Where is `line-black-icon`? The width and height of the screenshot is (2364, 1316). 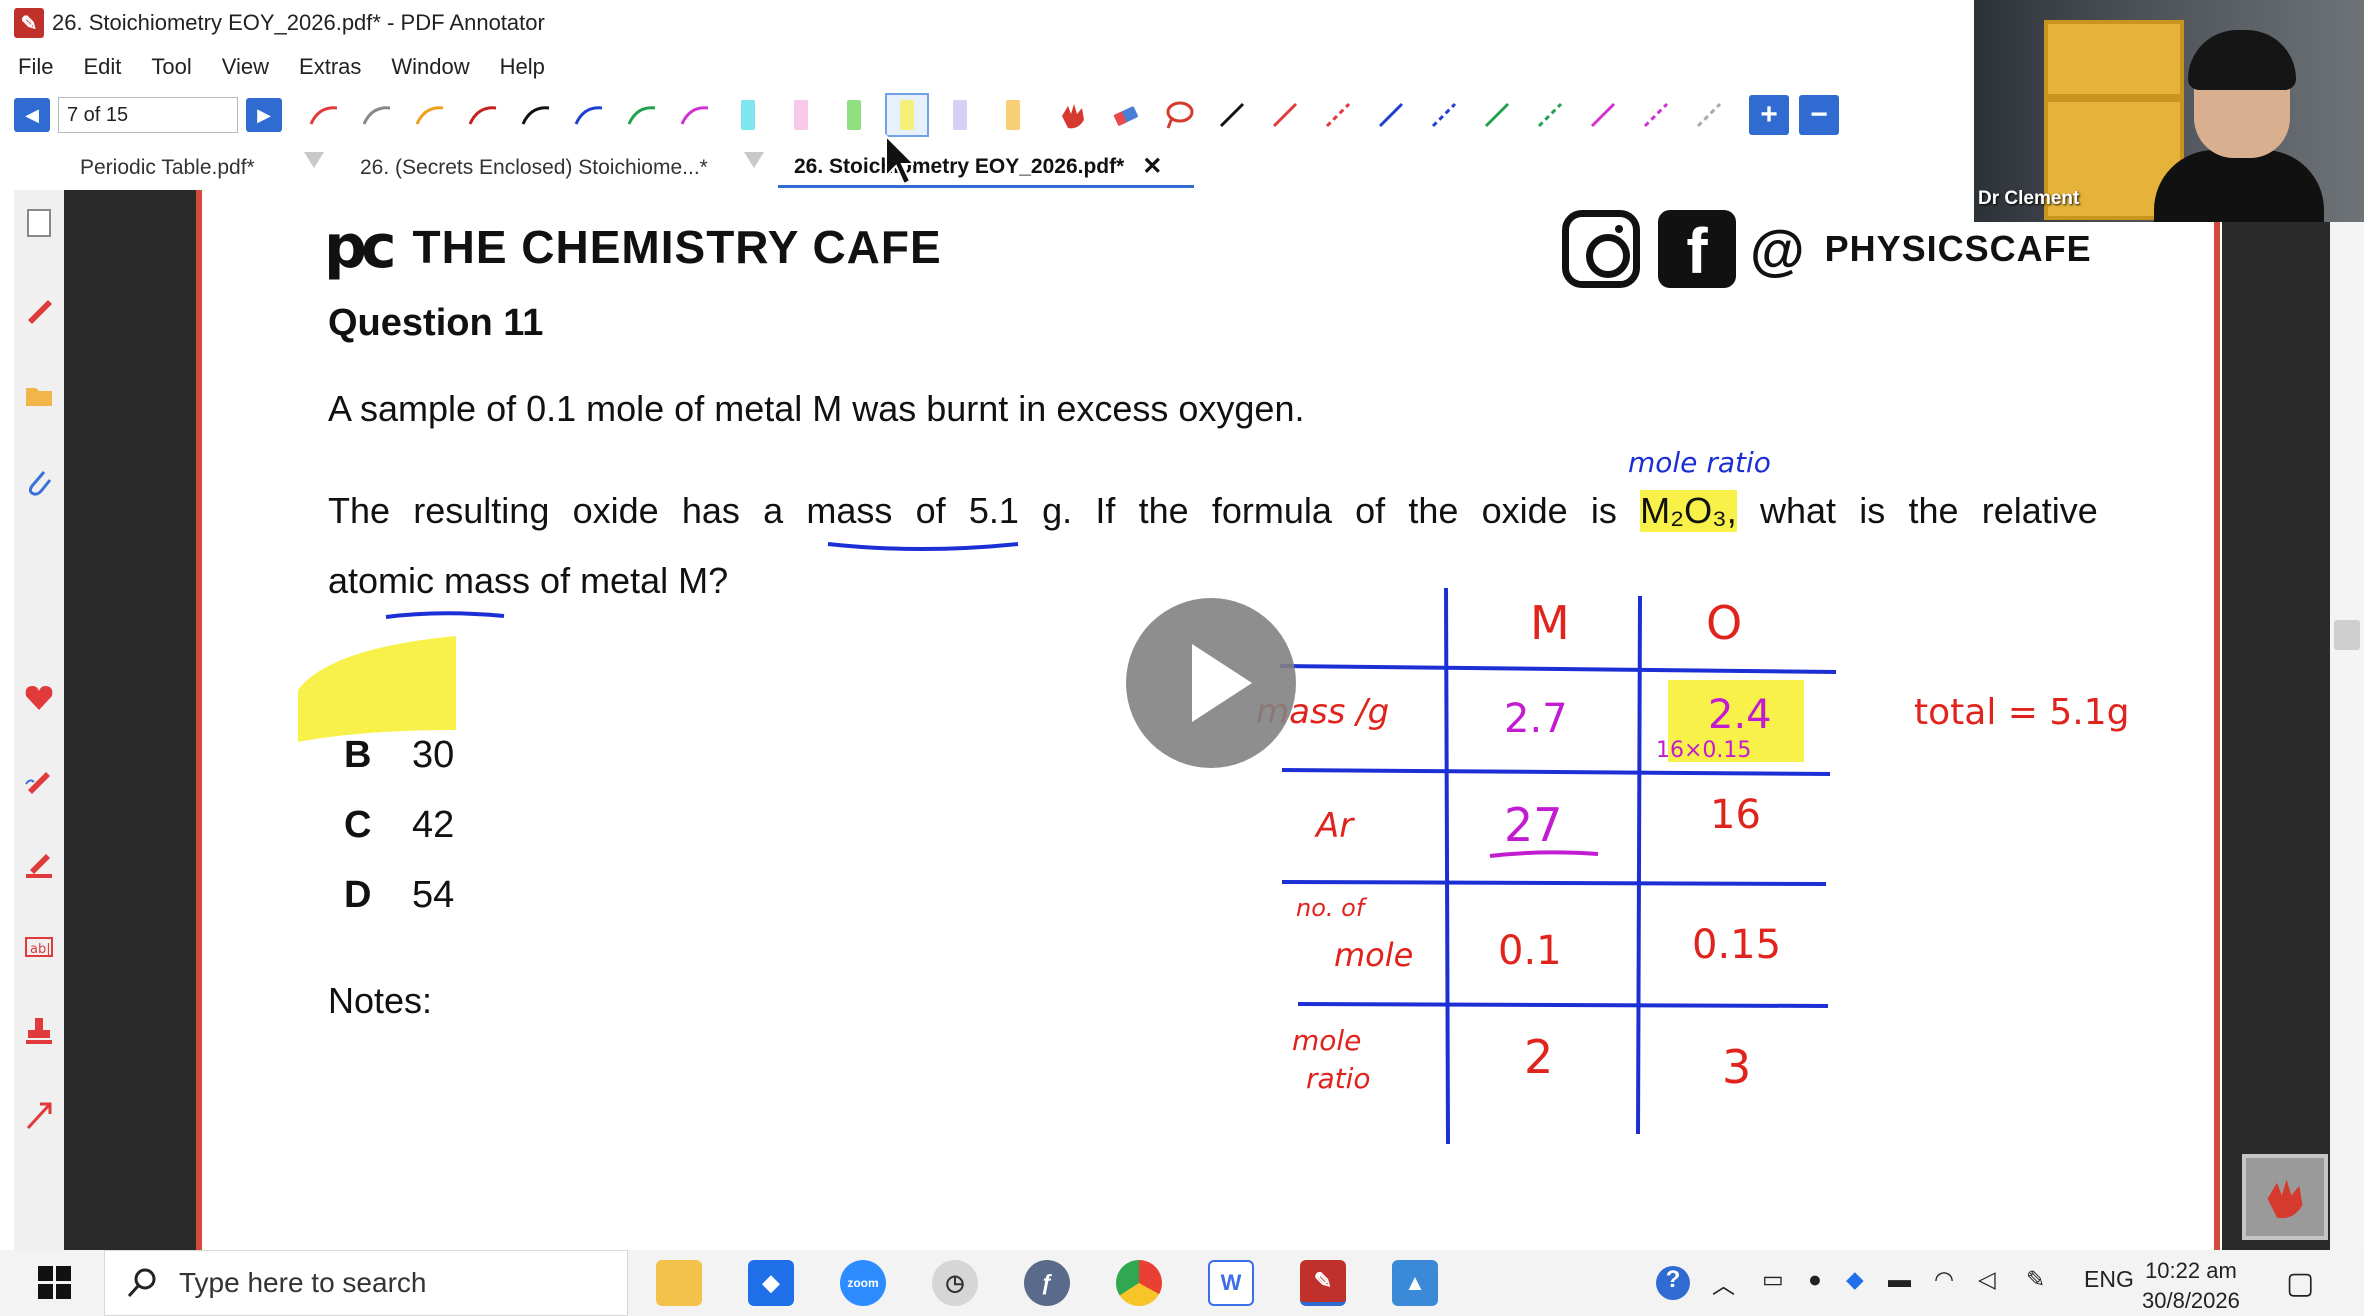 line-black-icon is located at coordinates (1232, 115).